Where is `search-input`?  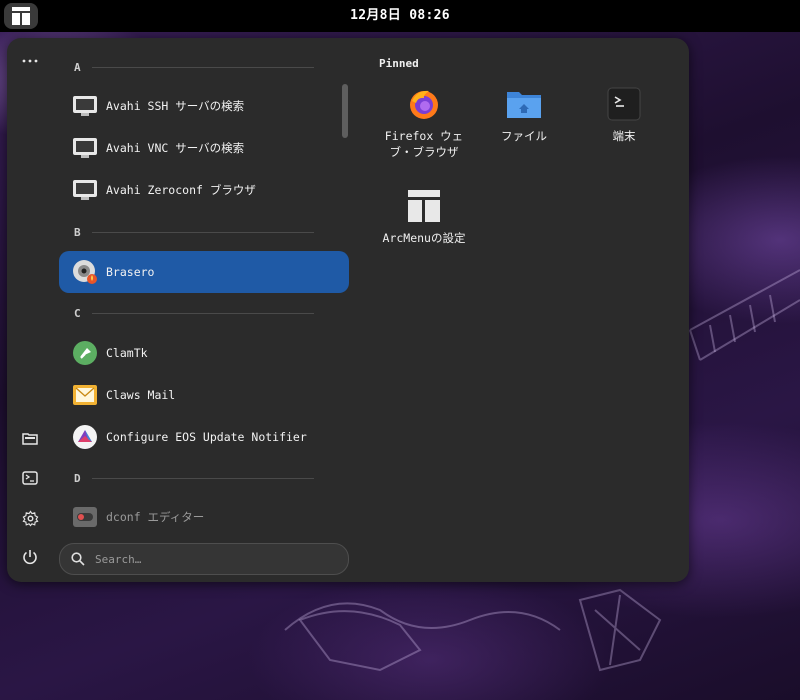 search-input is located at coordinates (215, 559).